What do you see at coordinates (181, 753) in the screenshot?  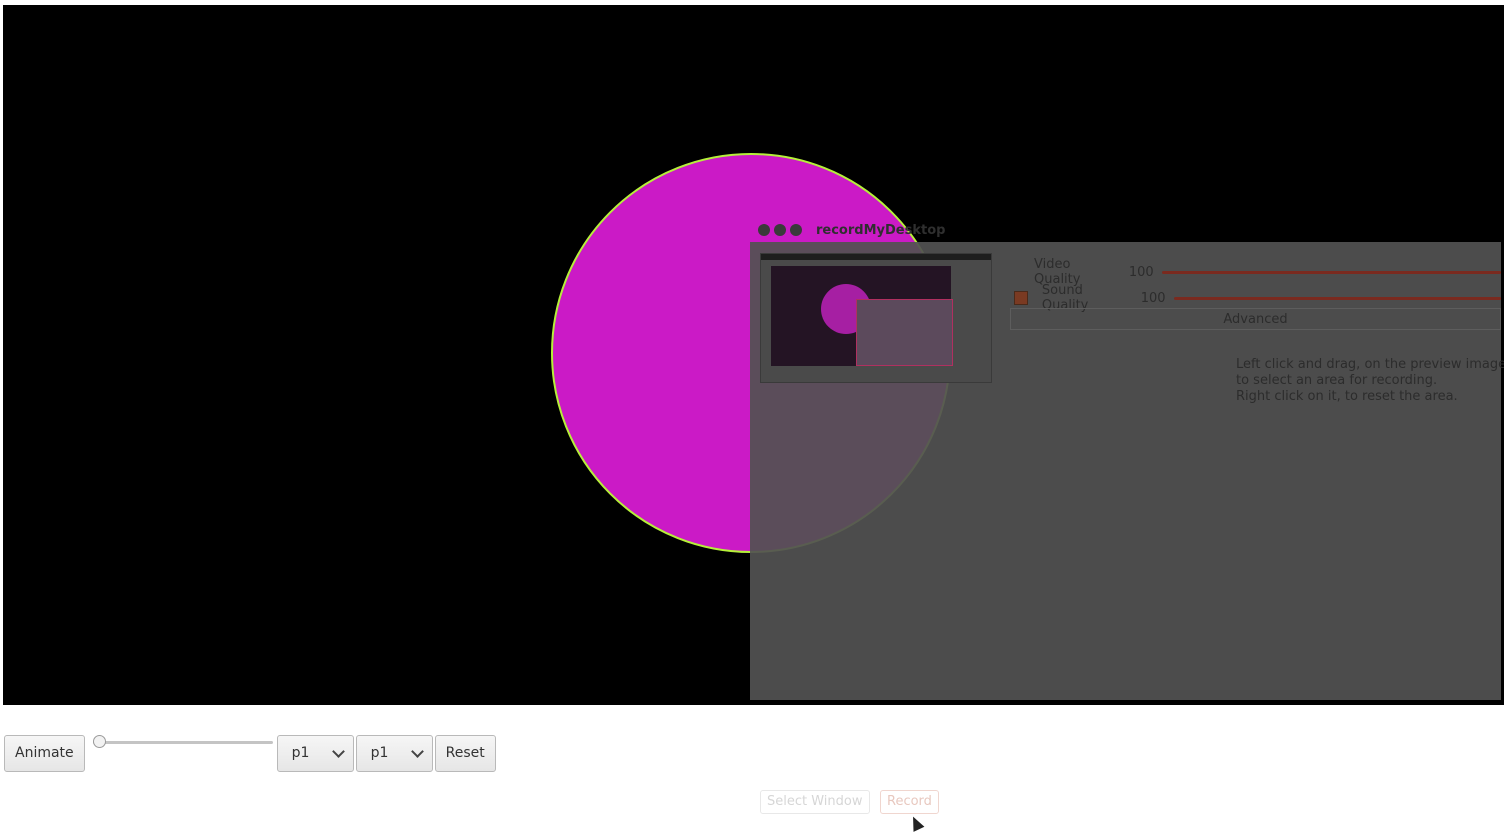 I see `frame-slider` at bounding box center [181, 753].